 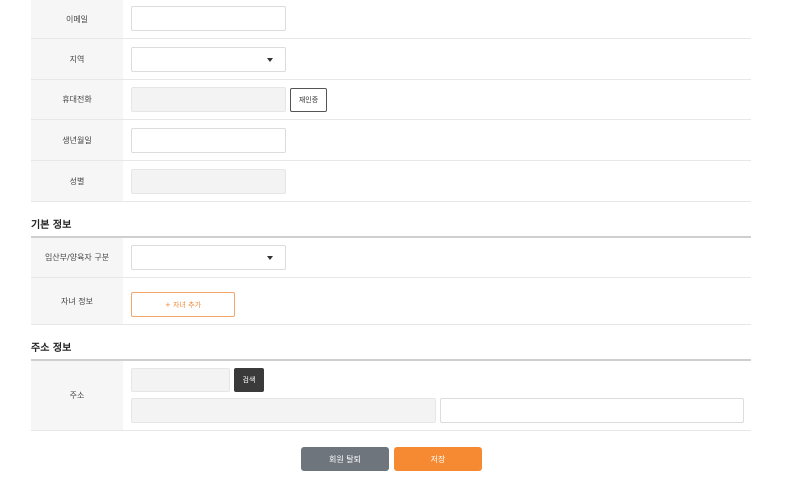 What do you see at coordinates (208, 99) in the screenshot?
I see `phone-field` at bounding box center [208, 99].